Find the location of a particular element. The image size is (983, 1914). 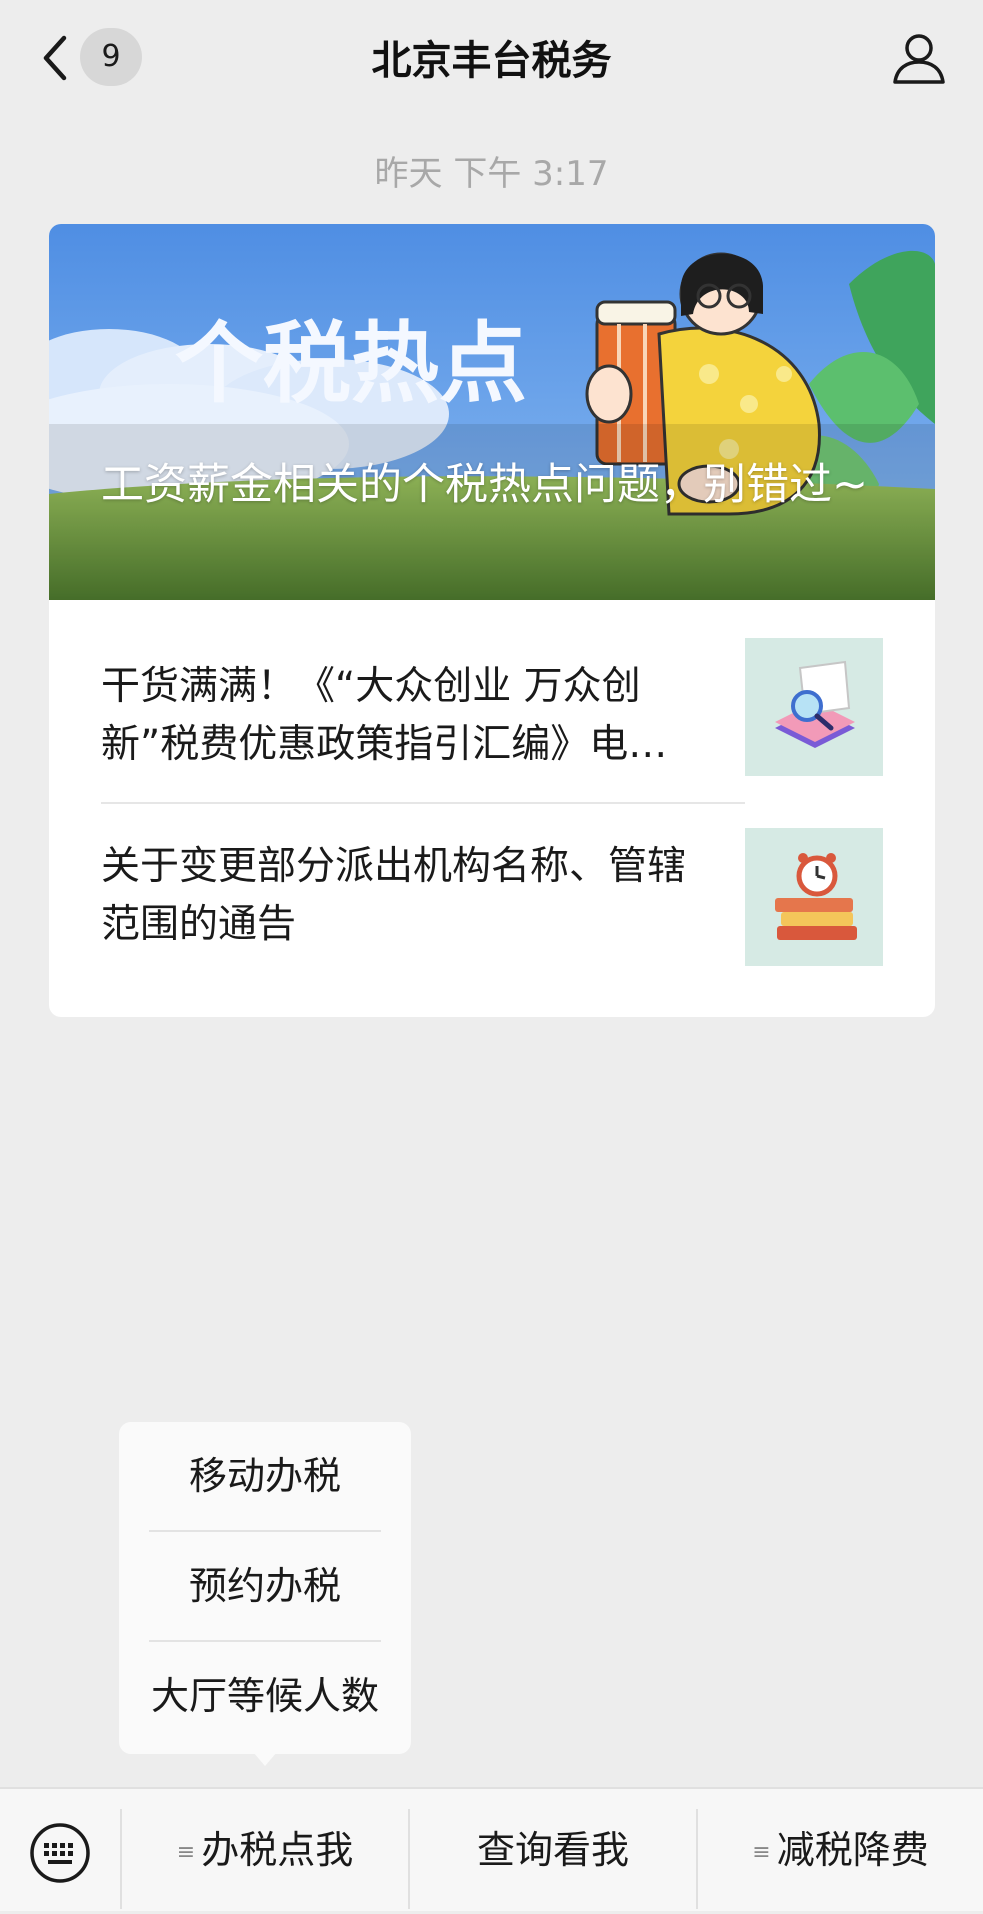

submenu-pointer is located at coordinates (265, 1759).